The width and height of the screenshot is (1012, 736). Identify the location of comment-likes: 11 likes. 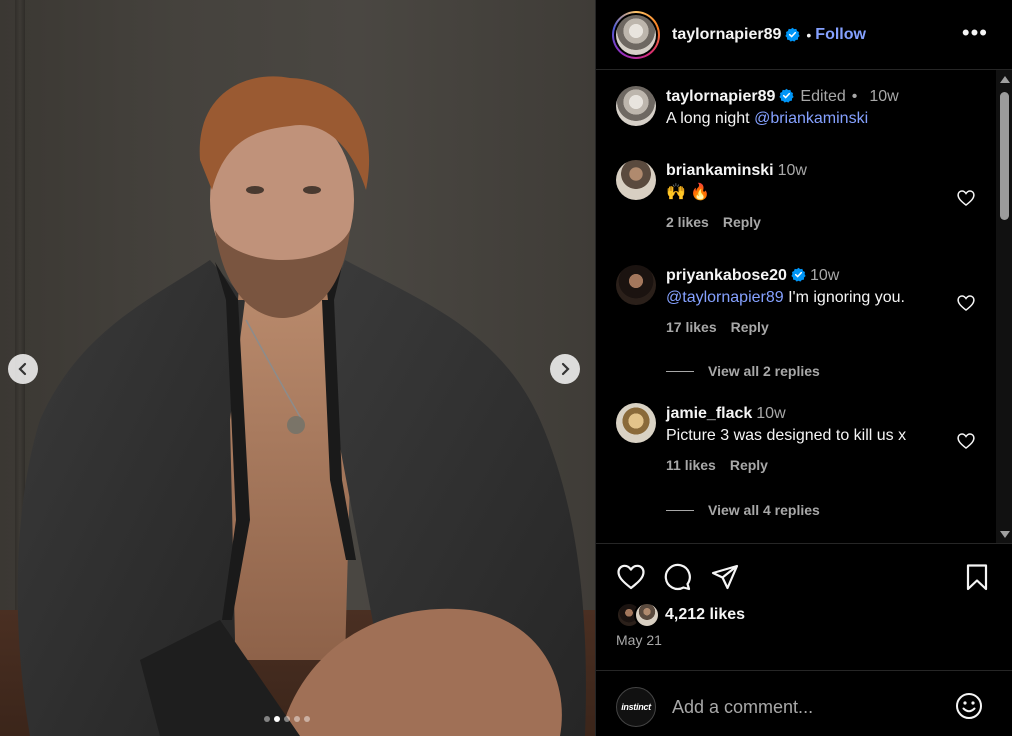
(691, 465).